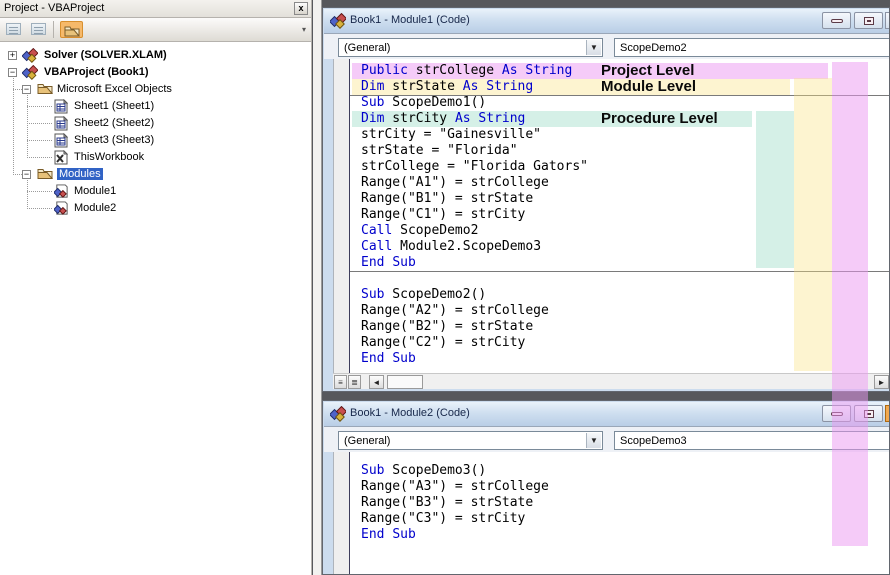  I want to click on close-icon: x, so click(301, 8).